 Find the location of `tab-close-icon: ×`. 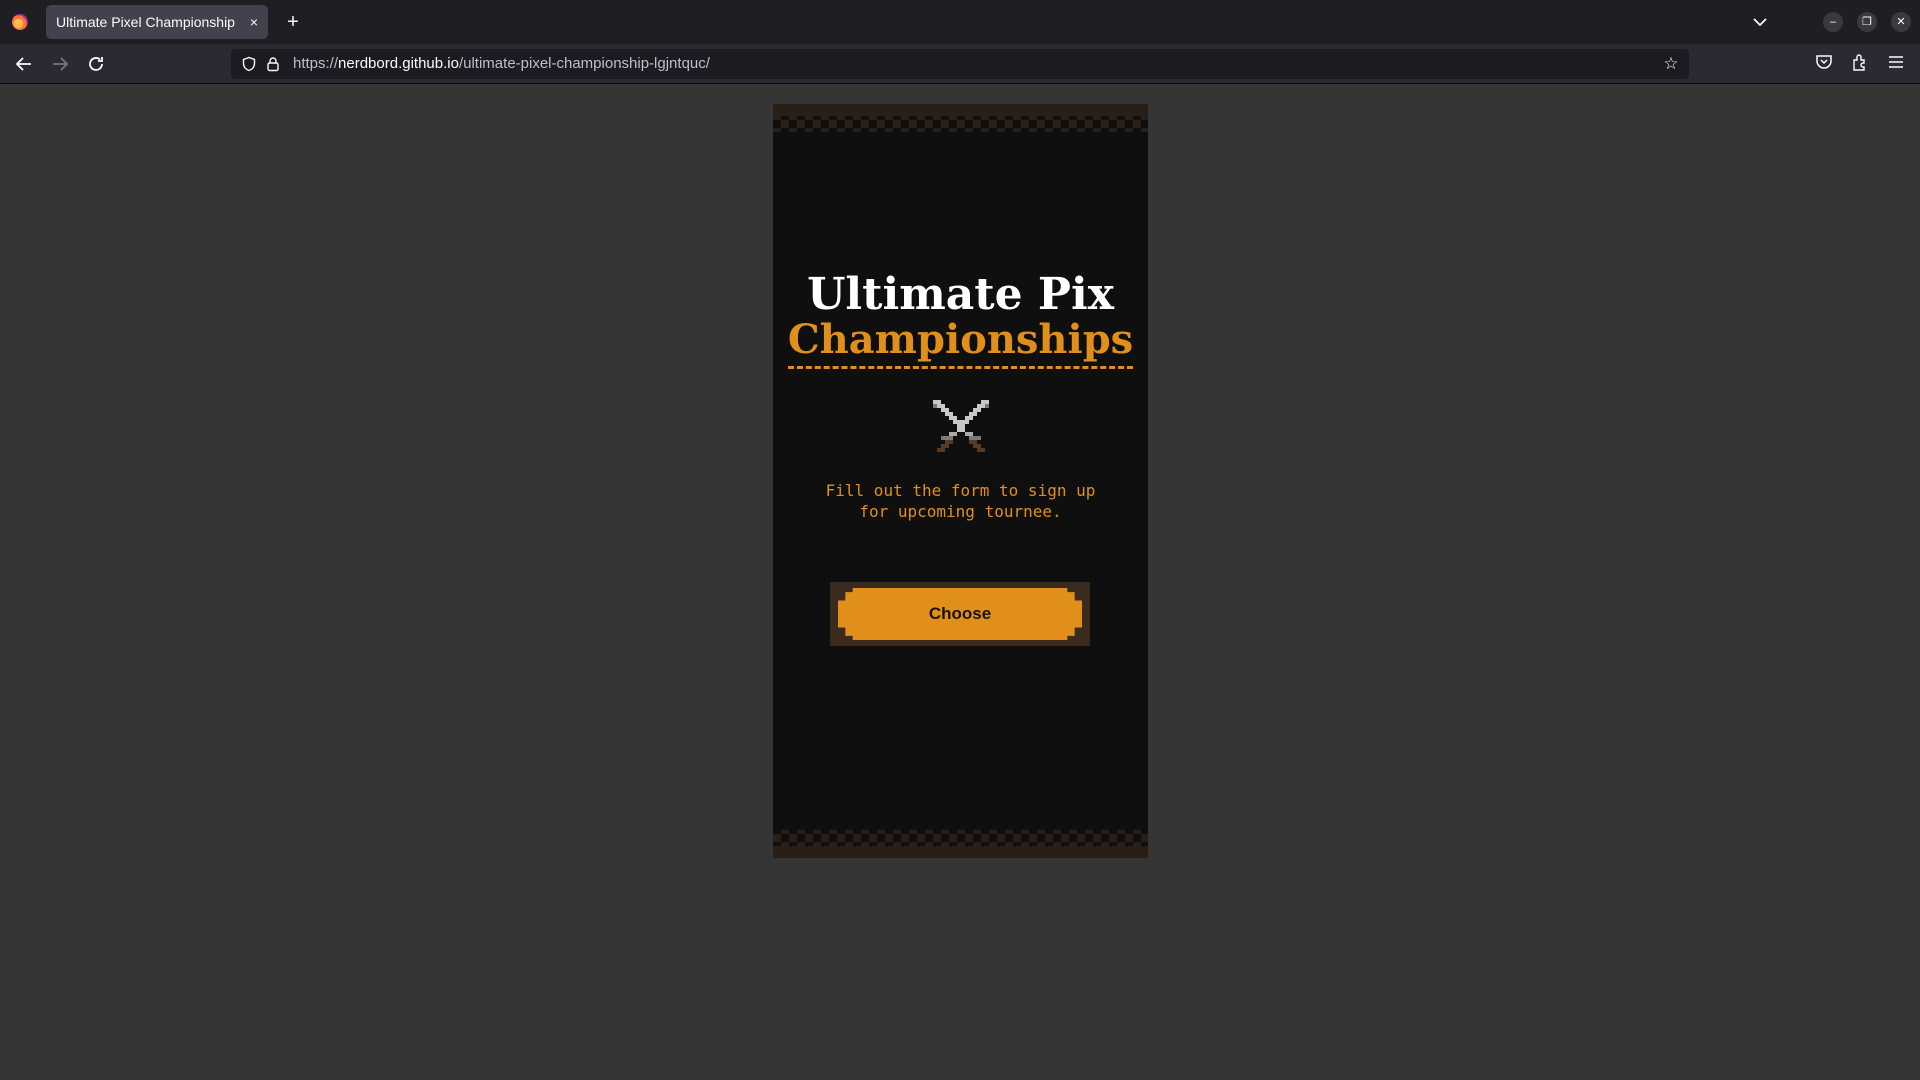

tab-close-icon: × is located at coordinates (254, 22).